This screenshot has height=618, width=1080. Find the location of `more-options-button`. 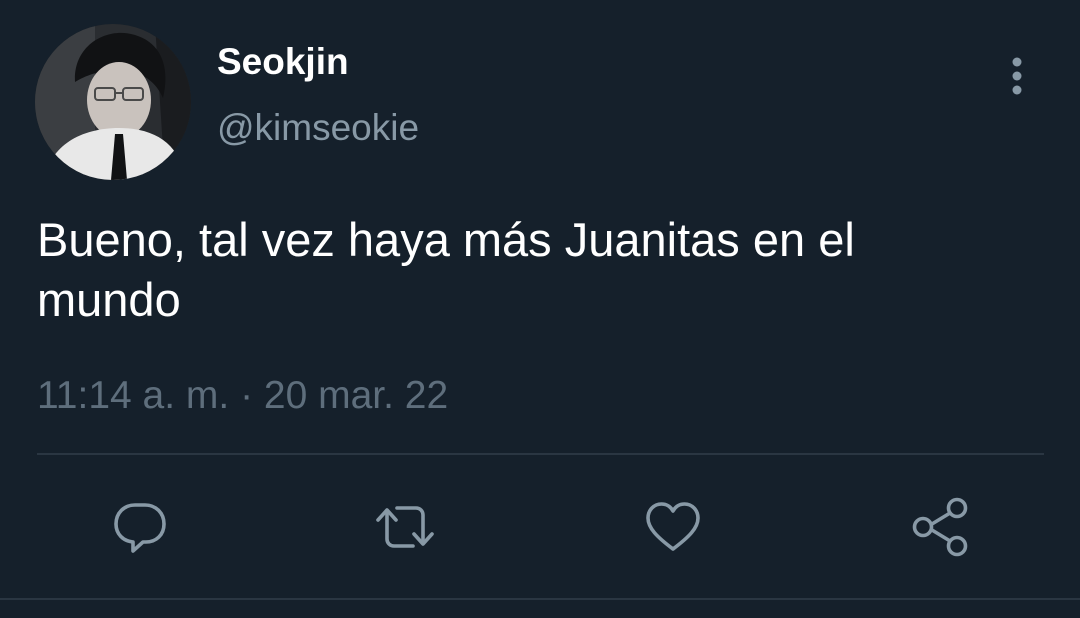

more-options-button is located at coordinates (1017, 76).